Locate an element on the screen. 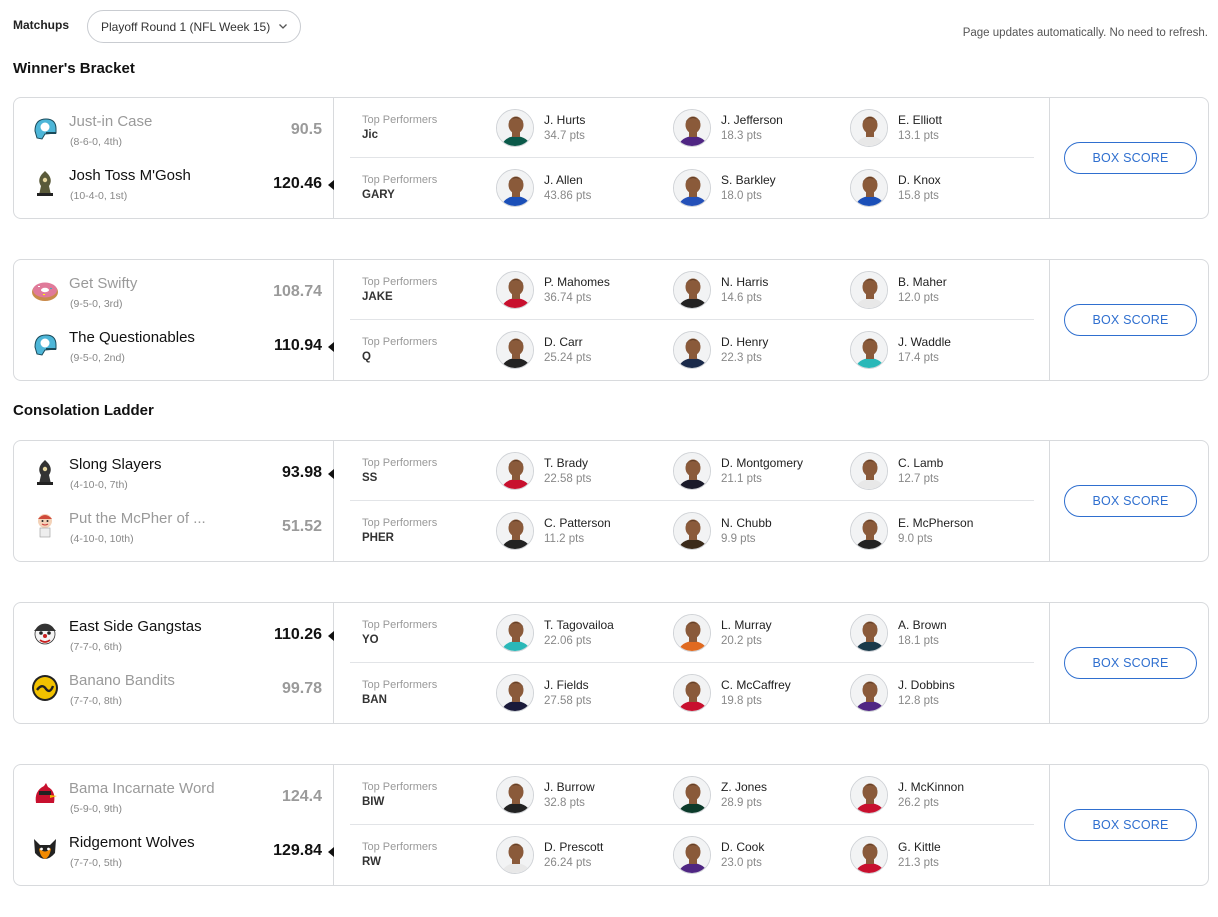 This screenshot has width=1218, height=917. top-performer: T. Tagovailoa 22.06 pts is located at coordinates (581, 634).